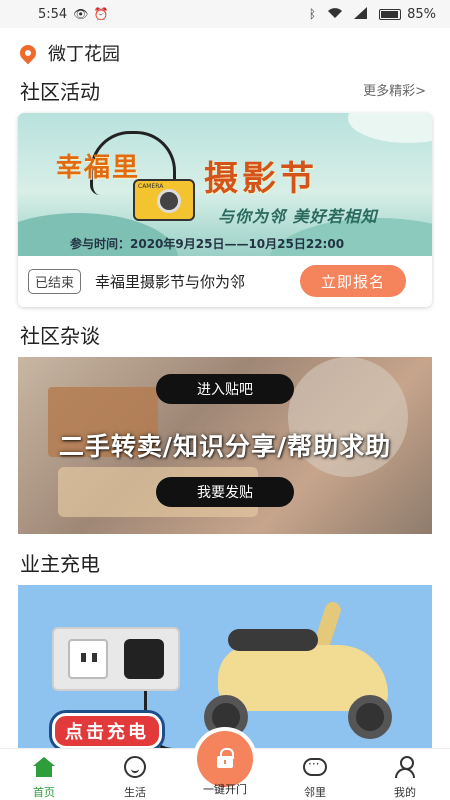  What do you see at coordinates (421, 14) in the screenshot?
I see `battery-percent: 85%` at bounding box center [421, 14].